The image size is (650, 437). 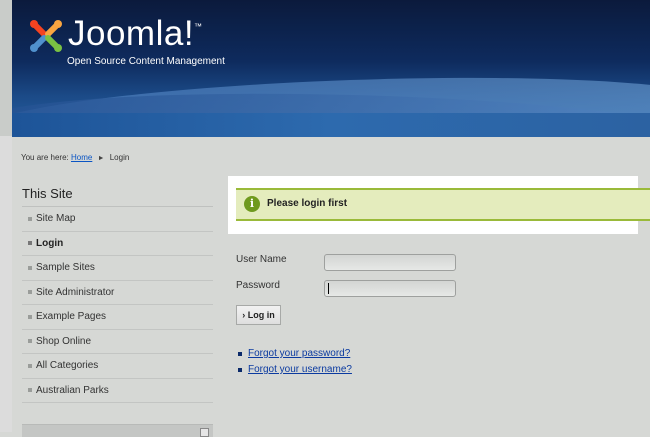 I want to click on sidebar-item-label: Site Administrator, so click(x=75, y=292).